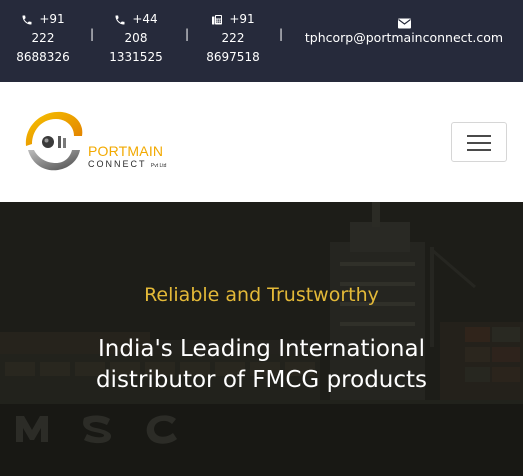 The height and width of the screenshot is (476, 523). What do you see at coordinates (117, 164) in the screenshot?
I see `logo-subtitle-text: CONNECT` at bounding box center [117, 164].